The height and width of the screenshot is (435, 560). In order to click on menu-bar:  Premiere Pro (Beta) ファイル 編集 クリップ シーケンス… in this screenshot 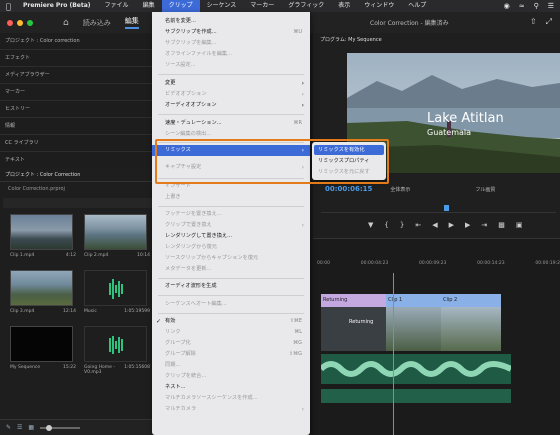, I will do `click(280, 6)`.